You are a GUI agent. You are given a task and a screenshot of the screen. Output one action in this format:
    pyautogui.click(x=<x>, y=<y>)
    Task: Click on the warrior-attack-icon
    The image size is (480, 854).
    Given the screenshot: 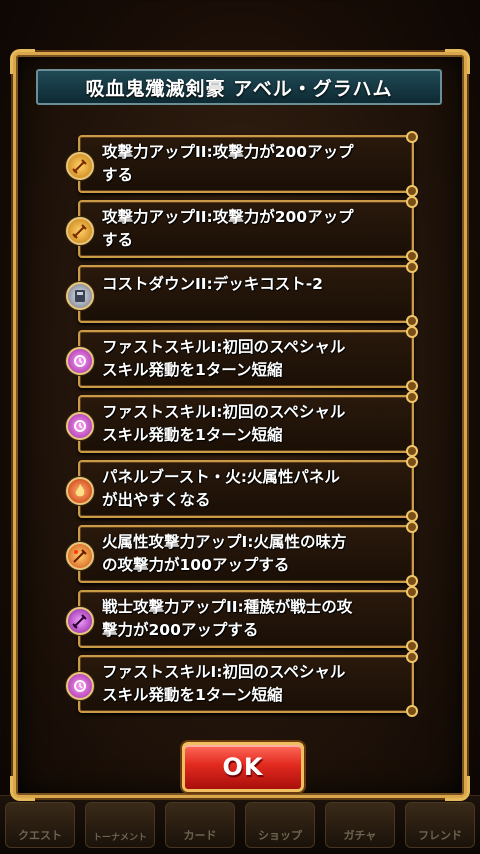 What is the action you would take?
    pyautogui.click(x=80, y=621)
    